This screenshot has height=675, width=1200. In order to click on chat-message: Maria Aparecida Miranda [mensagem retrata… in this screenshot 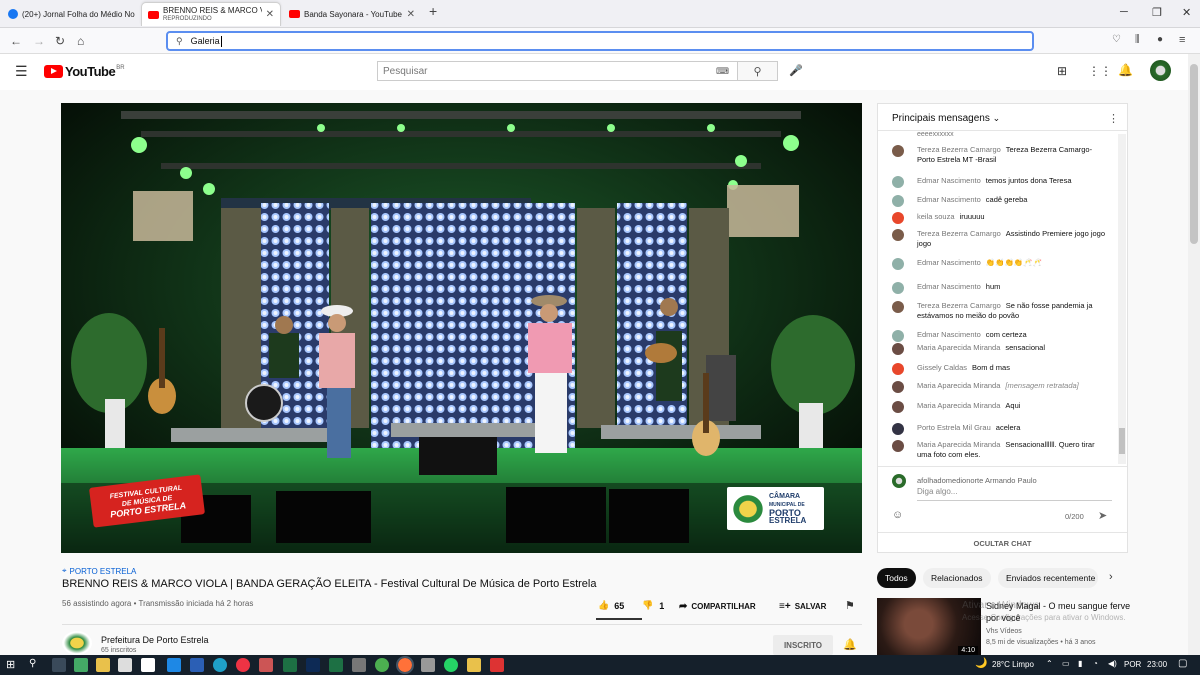, I will do `click(1001, 387)`.